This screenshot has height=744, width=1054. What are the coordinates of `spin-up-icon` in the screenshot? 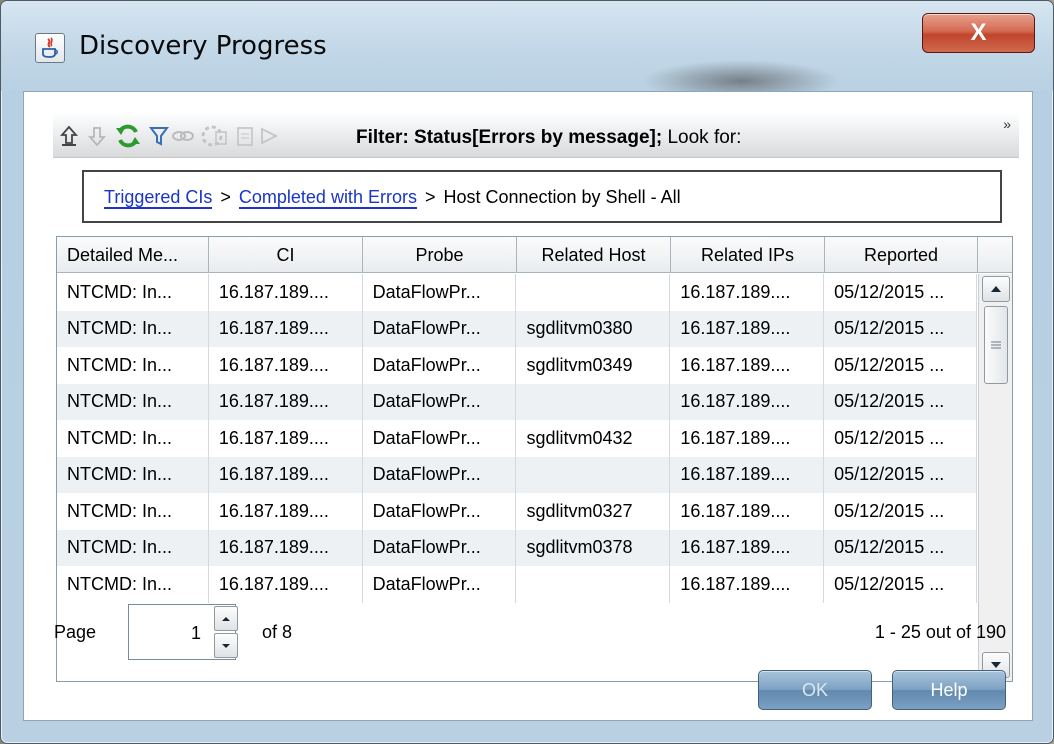 It's located at (226, 618).